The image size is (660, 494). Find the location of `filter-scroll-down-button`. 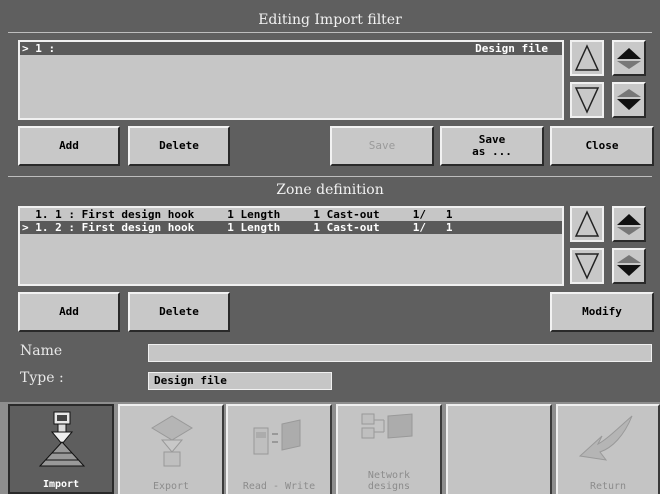

filter-scroll-down-button is located at coordinates (587, 100).